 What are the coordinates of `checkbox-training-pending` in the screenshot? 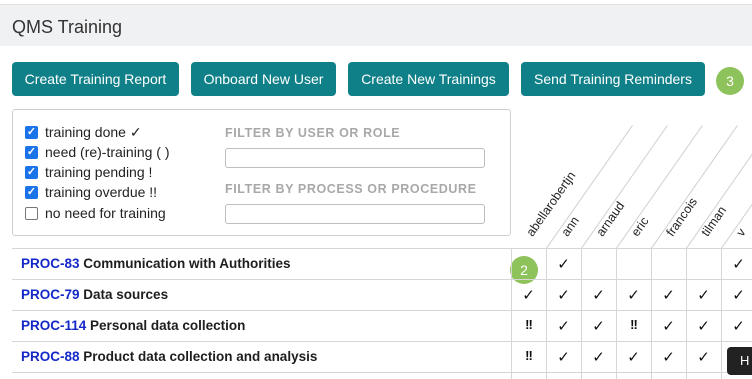 It's located at (31, 172).